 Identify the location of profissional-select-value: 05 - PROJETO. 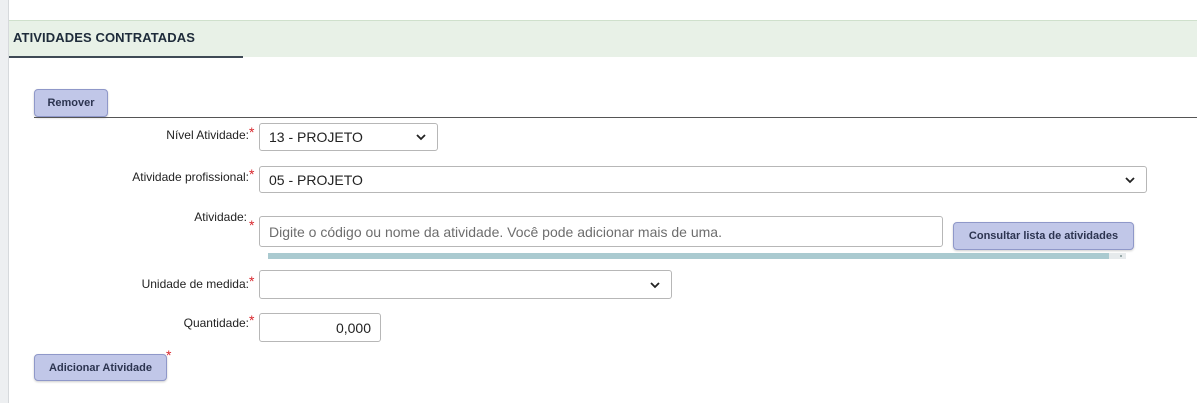
(316, 179).